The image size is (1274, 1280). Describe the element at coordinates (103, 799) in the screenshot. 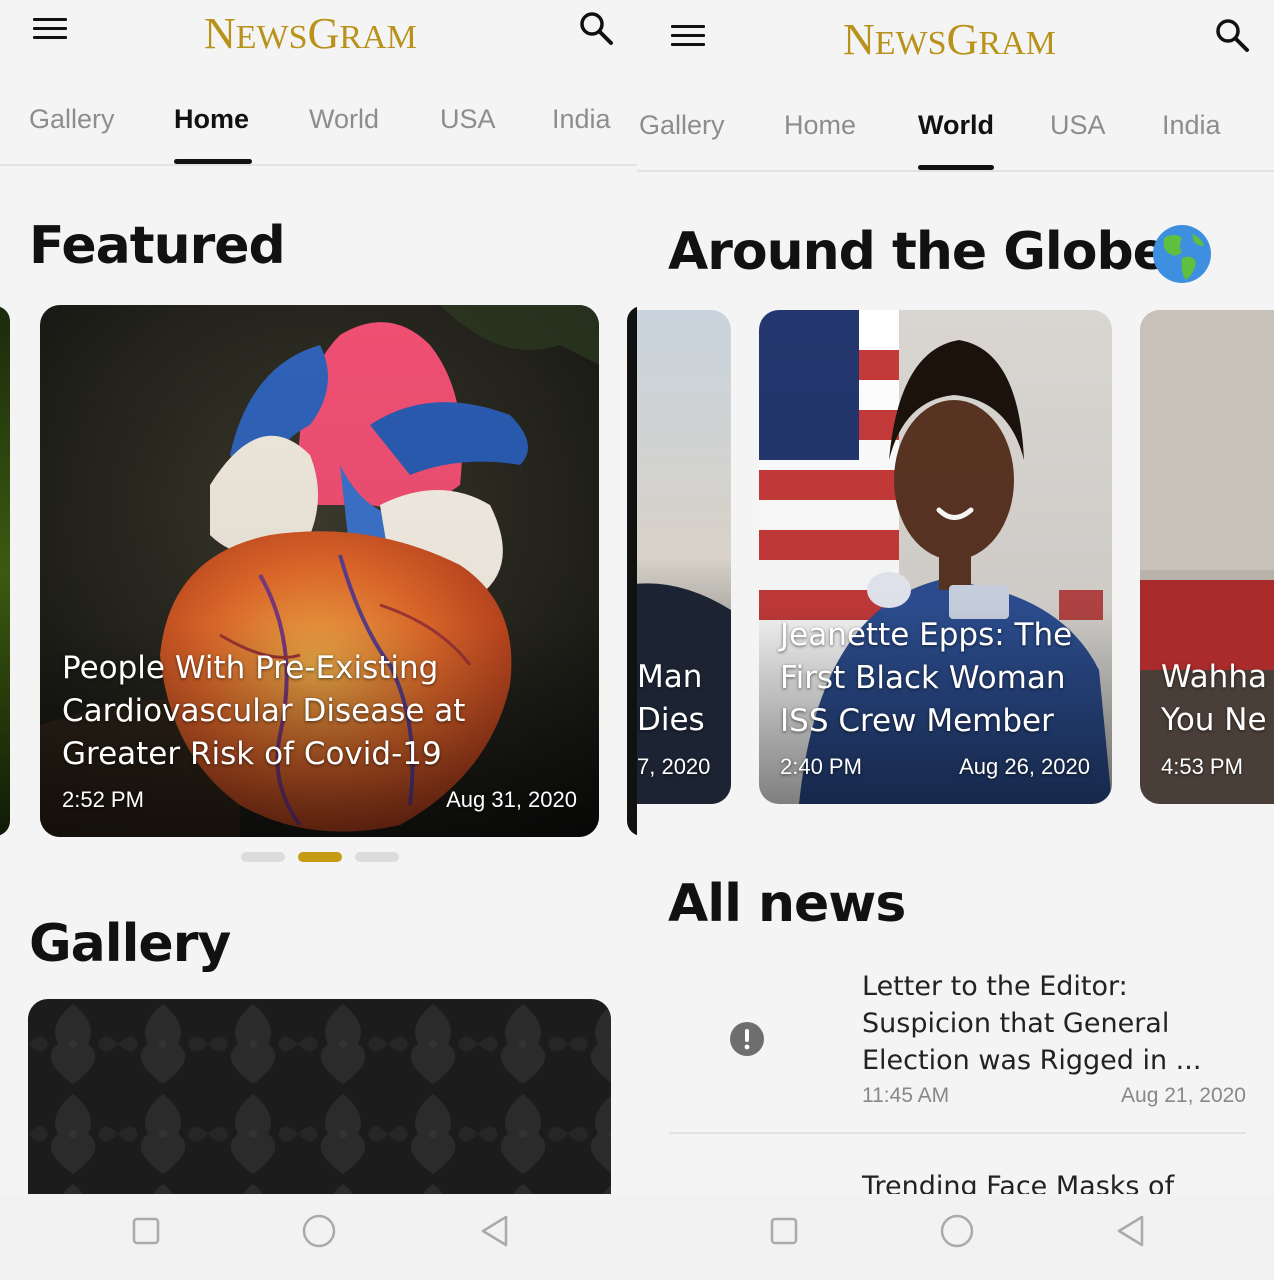

I see `featured-card-time: 2:52 PM` at that location.